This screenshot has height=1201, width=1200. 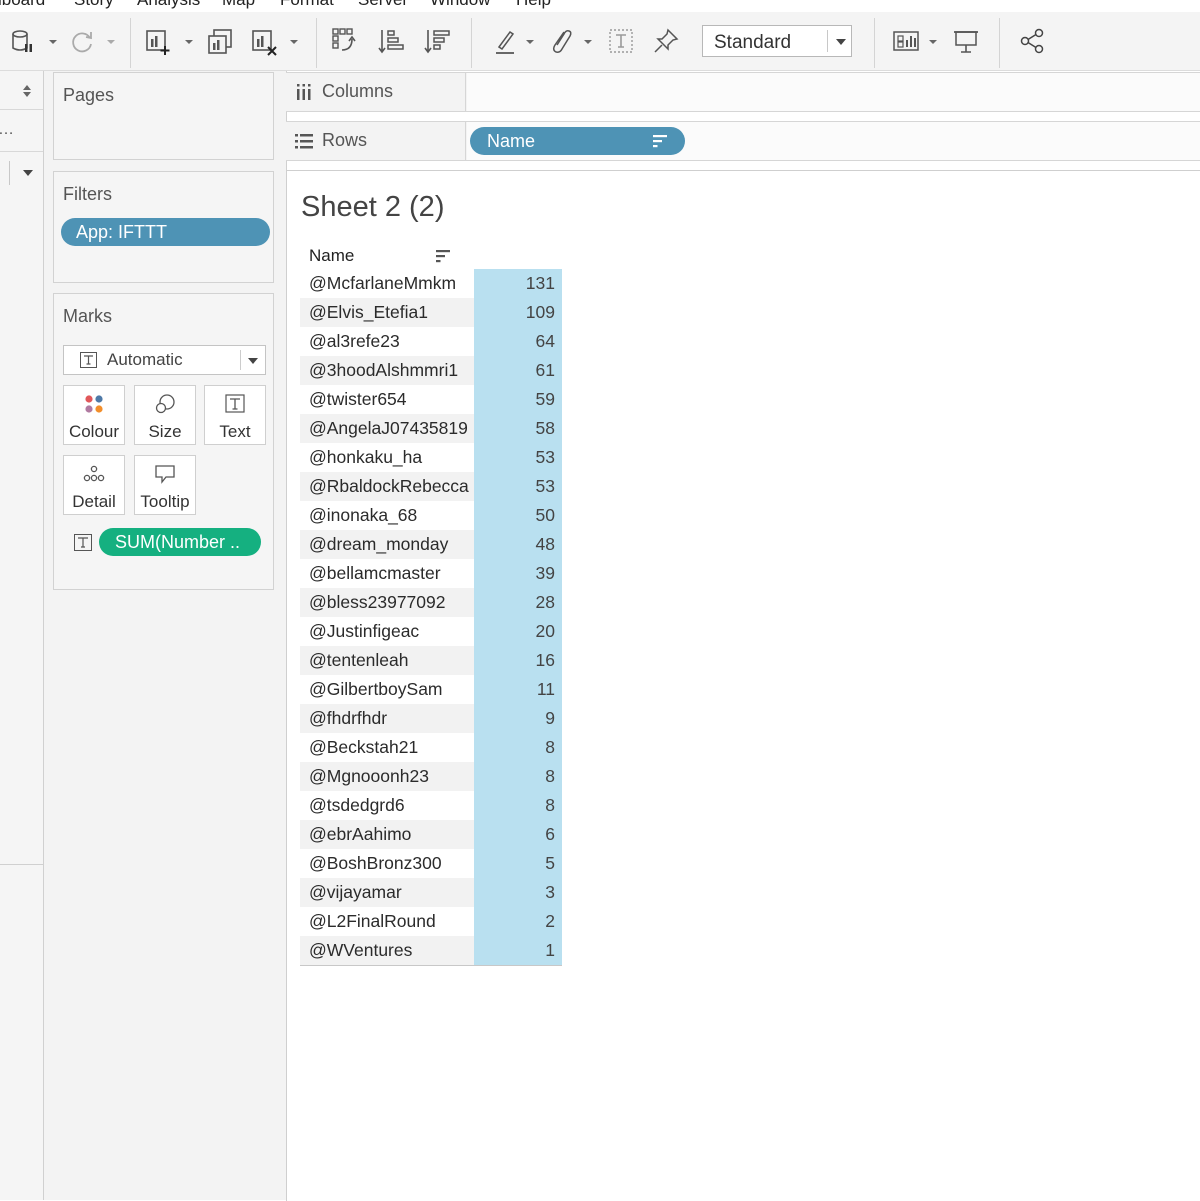 What do you see at coordinates (505, 41) in the screenshot?
I see `highlight-icon` at bounding box center [505, 41].